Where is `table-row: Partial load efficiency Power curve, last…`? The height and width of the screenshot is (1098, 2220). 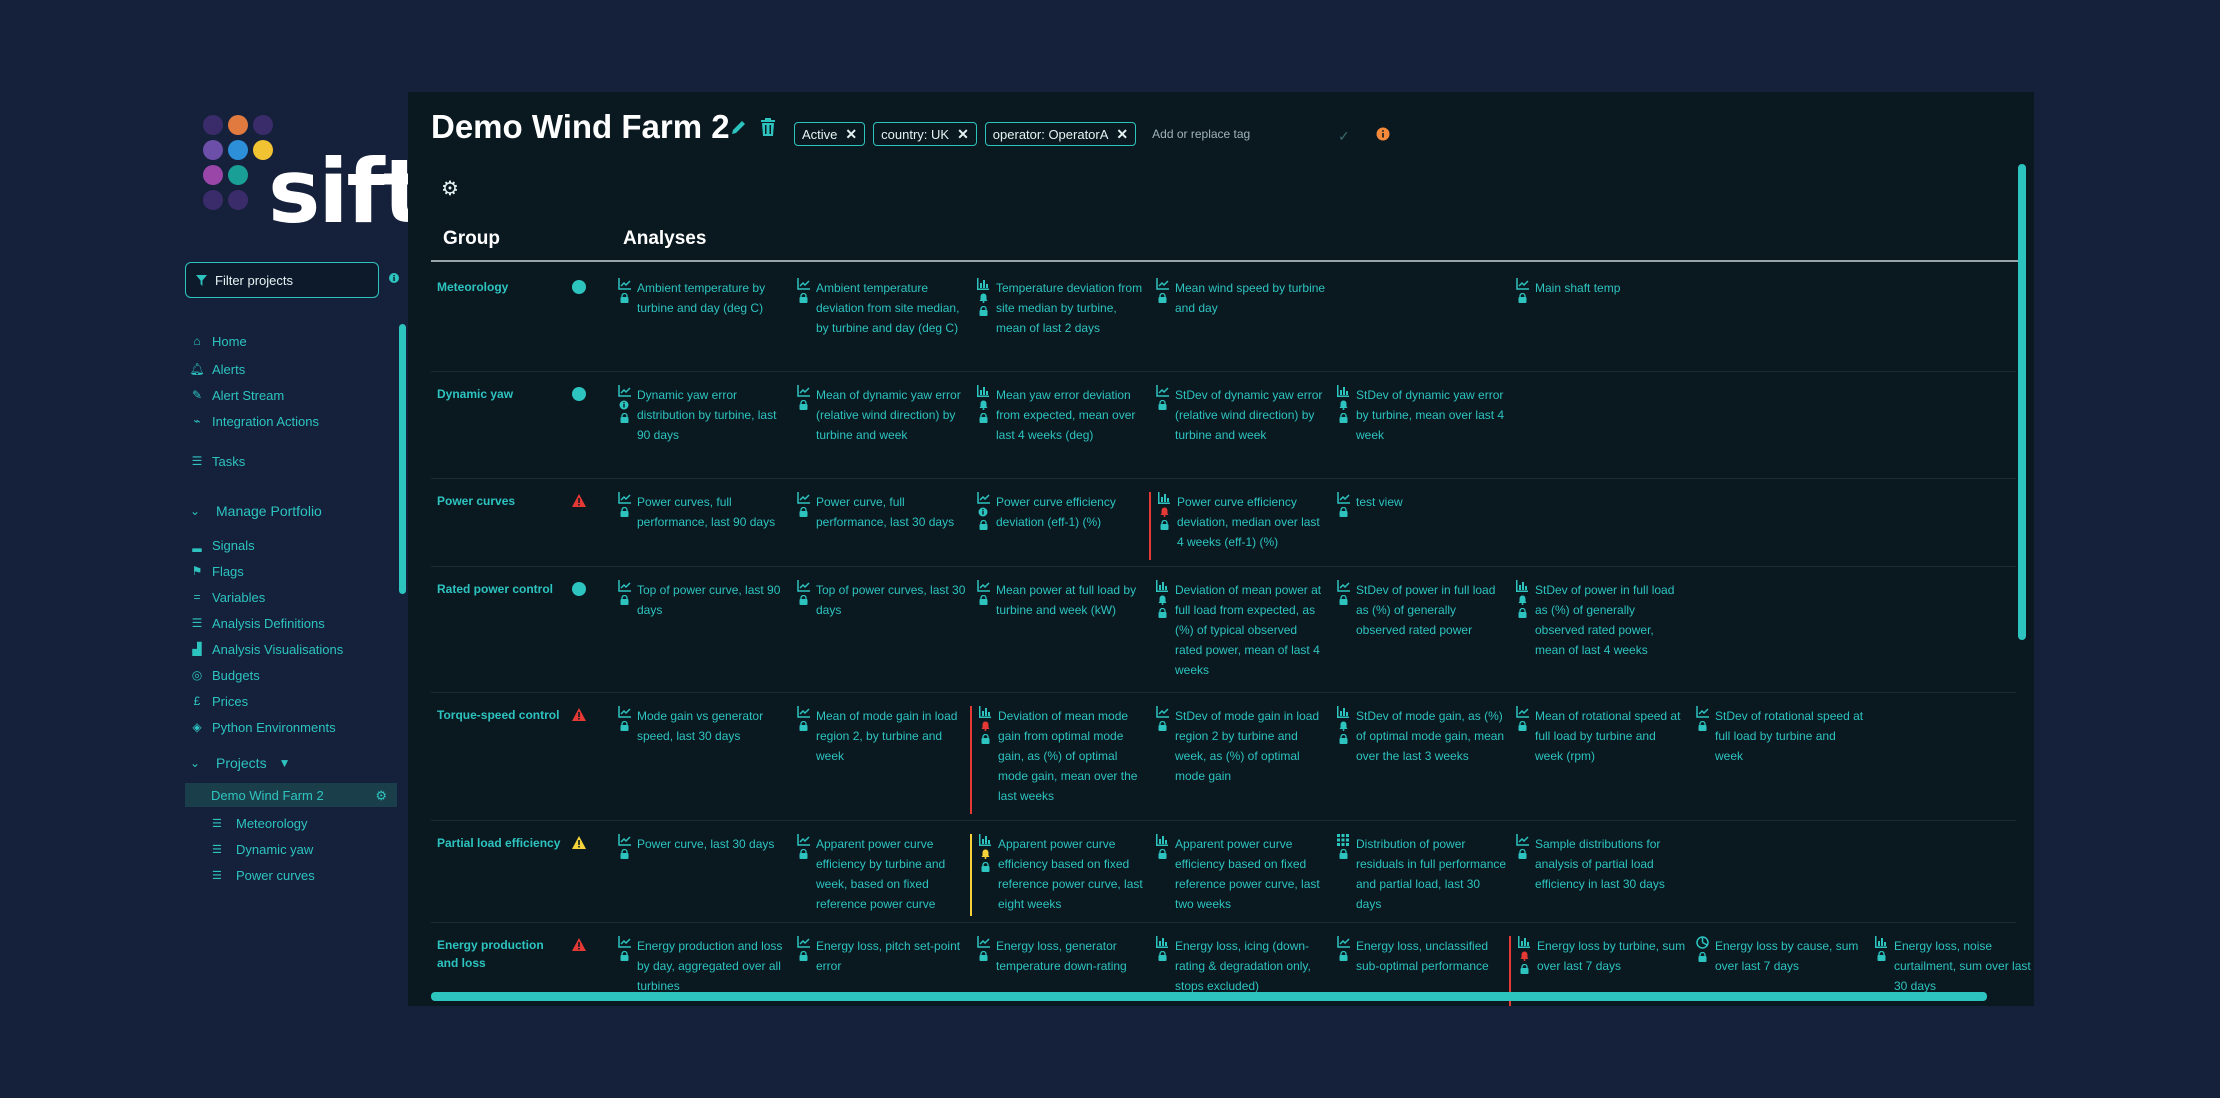 table-row: Partial load efficiency Power curve, last… is located at coordinates (1223, 871).